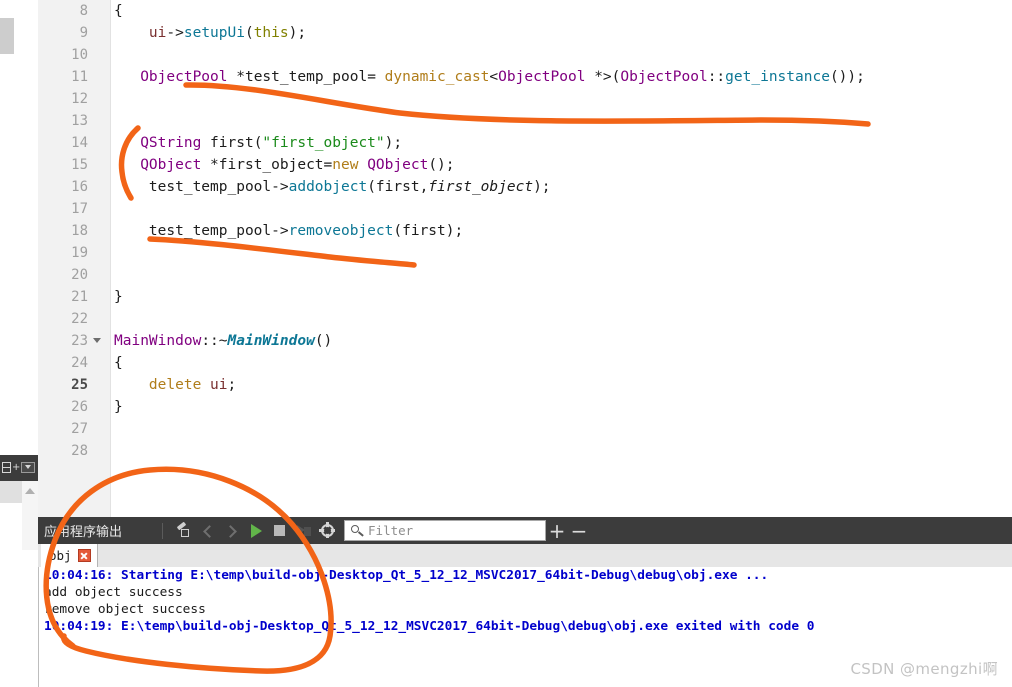  I want to click on line-number: 22, so click(79, 319).